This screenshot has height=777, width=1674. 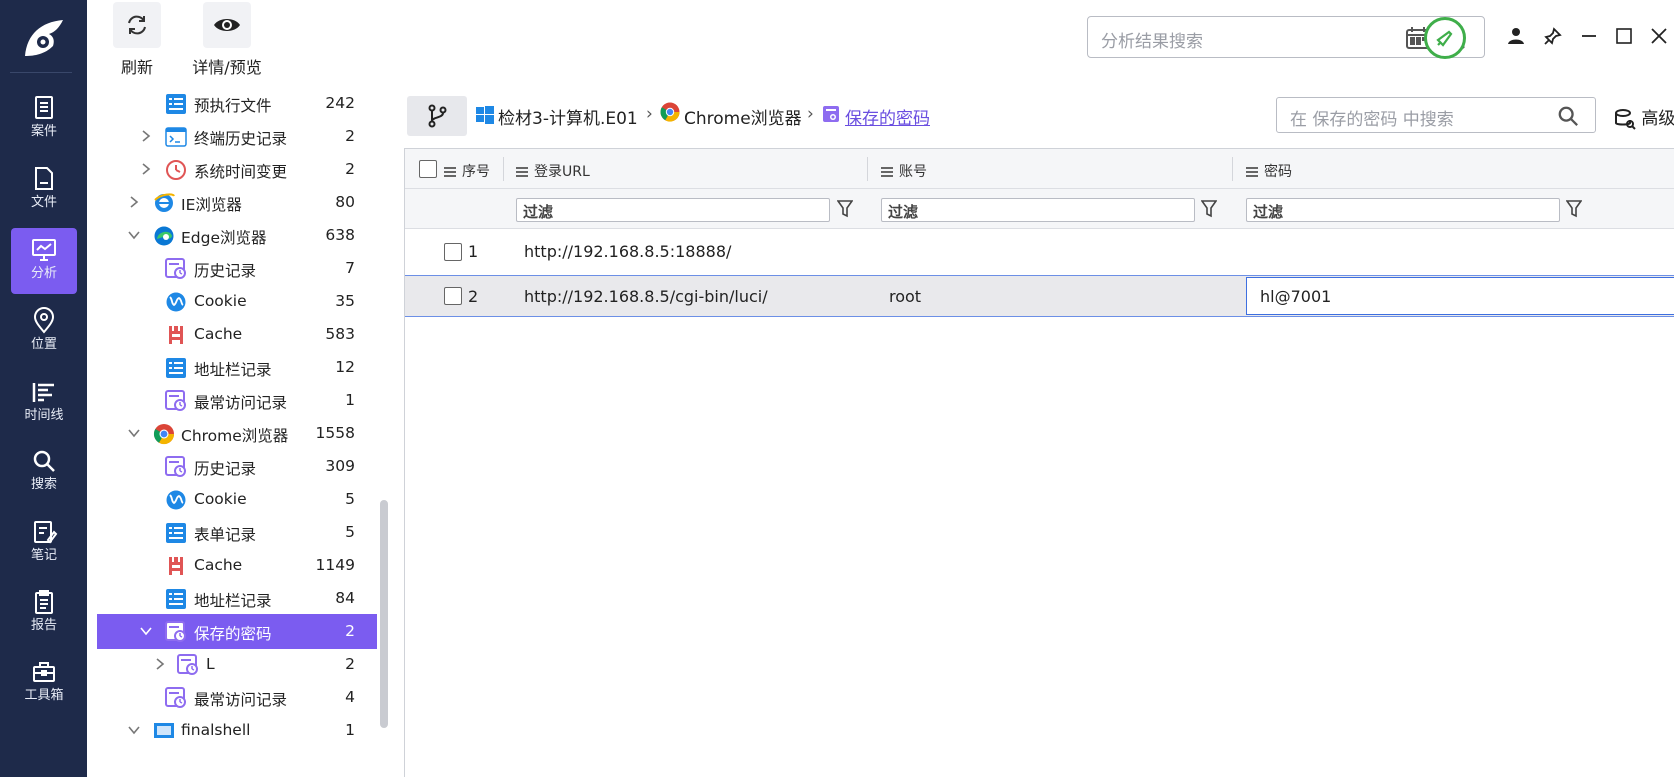 I want to click on tree-item-count: 2, so click(x=350, y=136).